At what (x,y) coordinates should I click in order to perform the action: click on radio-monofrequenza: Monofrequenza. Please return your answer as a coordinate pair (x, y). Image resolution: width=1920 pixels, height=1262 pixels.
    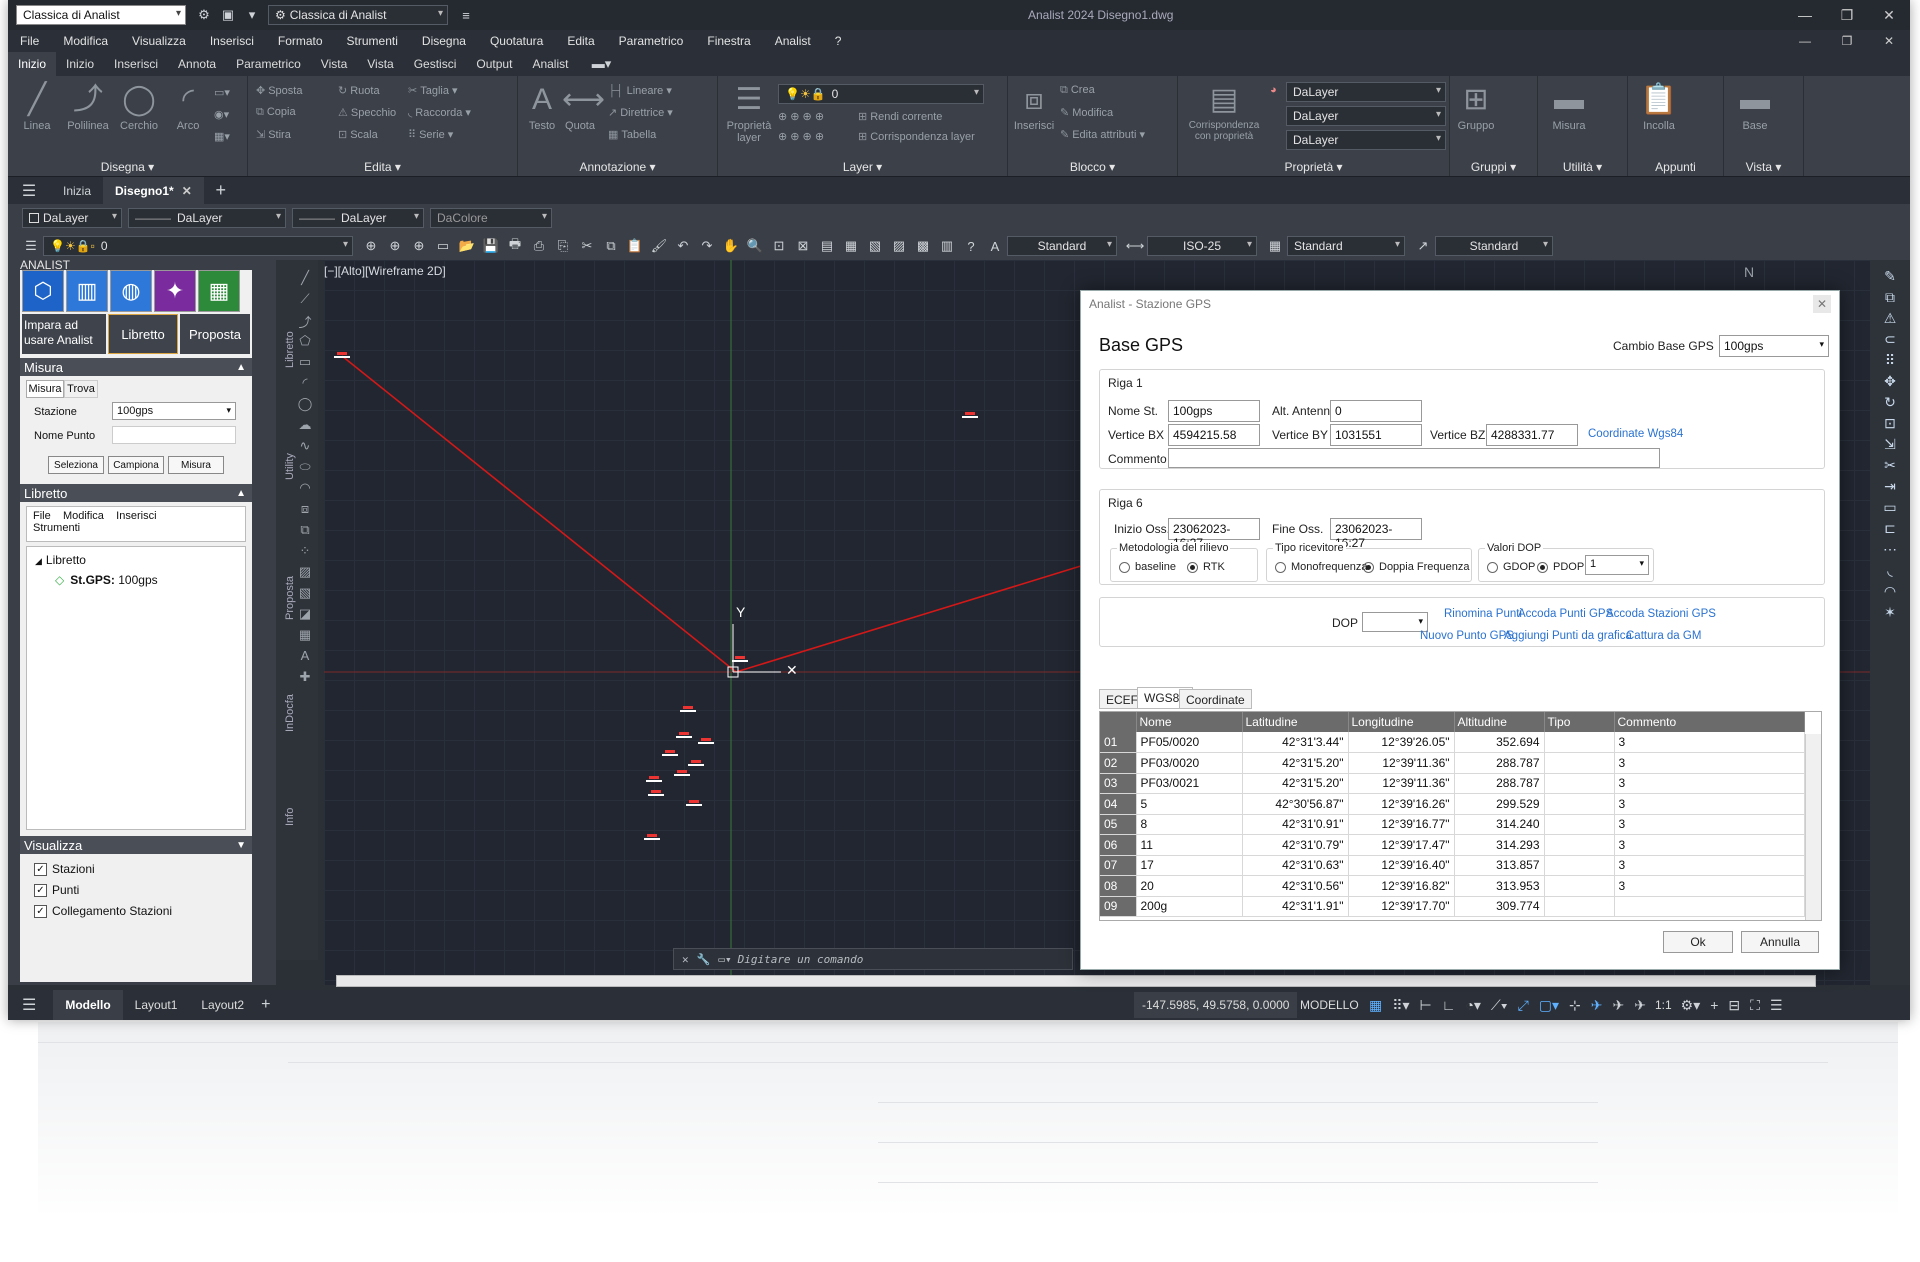
    Looking at the image, I should click on (1321, 567).